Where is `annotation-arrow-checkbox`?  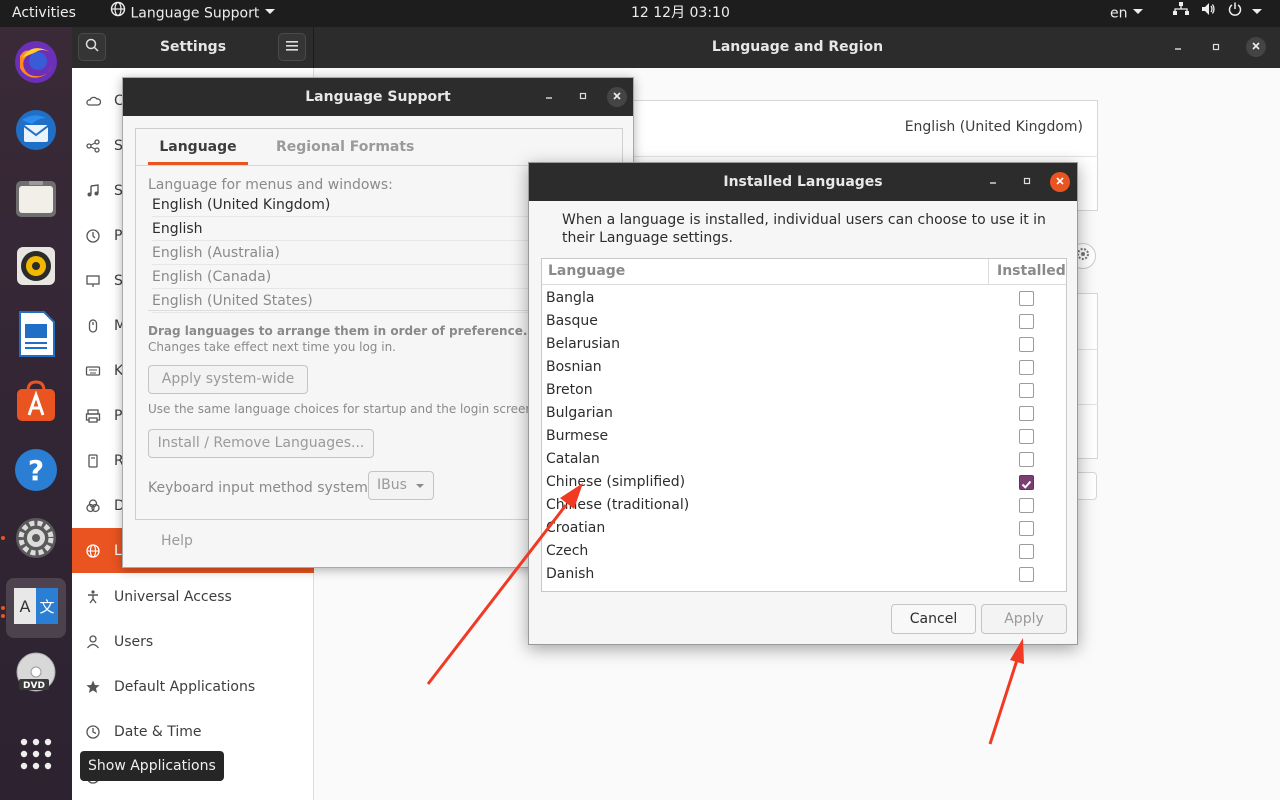 annotation-arrow-checkbox is located at coordinates (504, 584).